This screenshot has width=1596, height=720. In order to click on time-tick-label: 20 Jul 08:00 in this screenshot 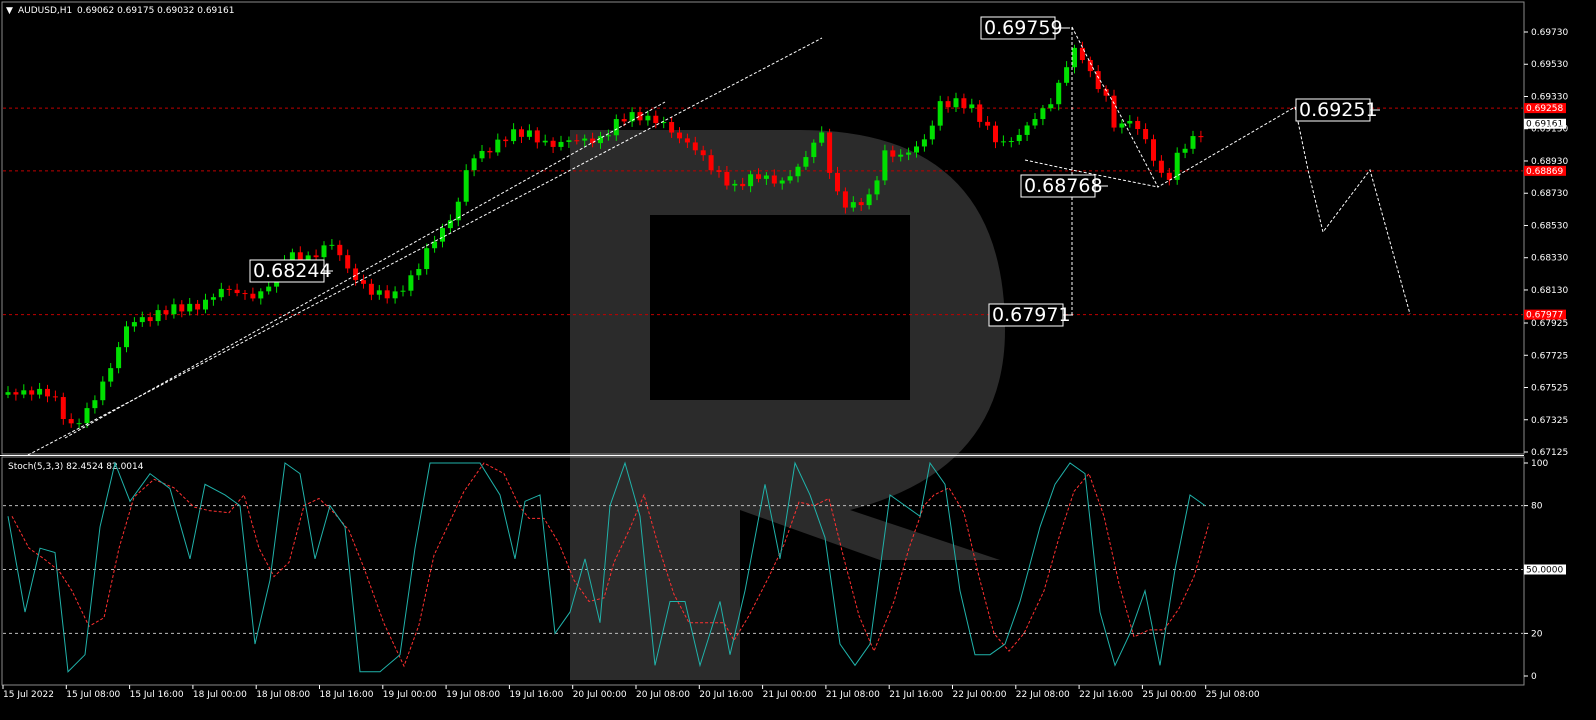, I will do `click(663, 695)`.